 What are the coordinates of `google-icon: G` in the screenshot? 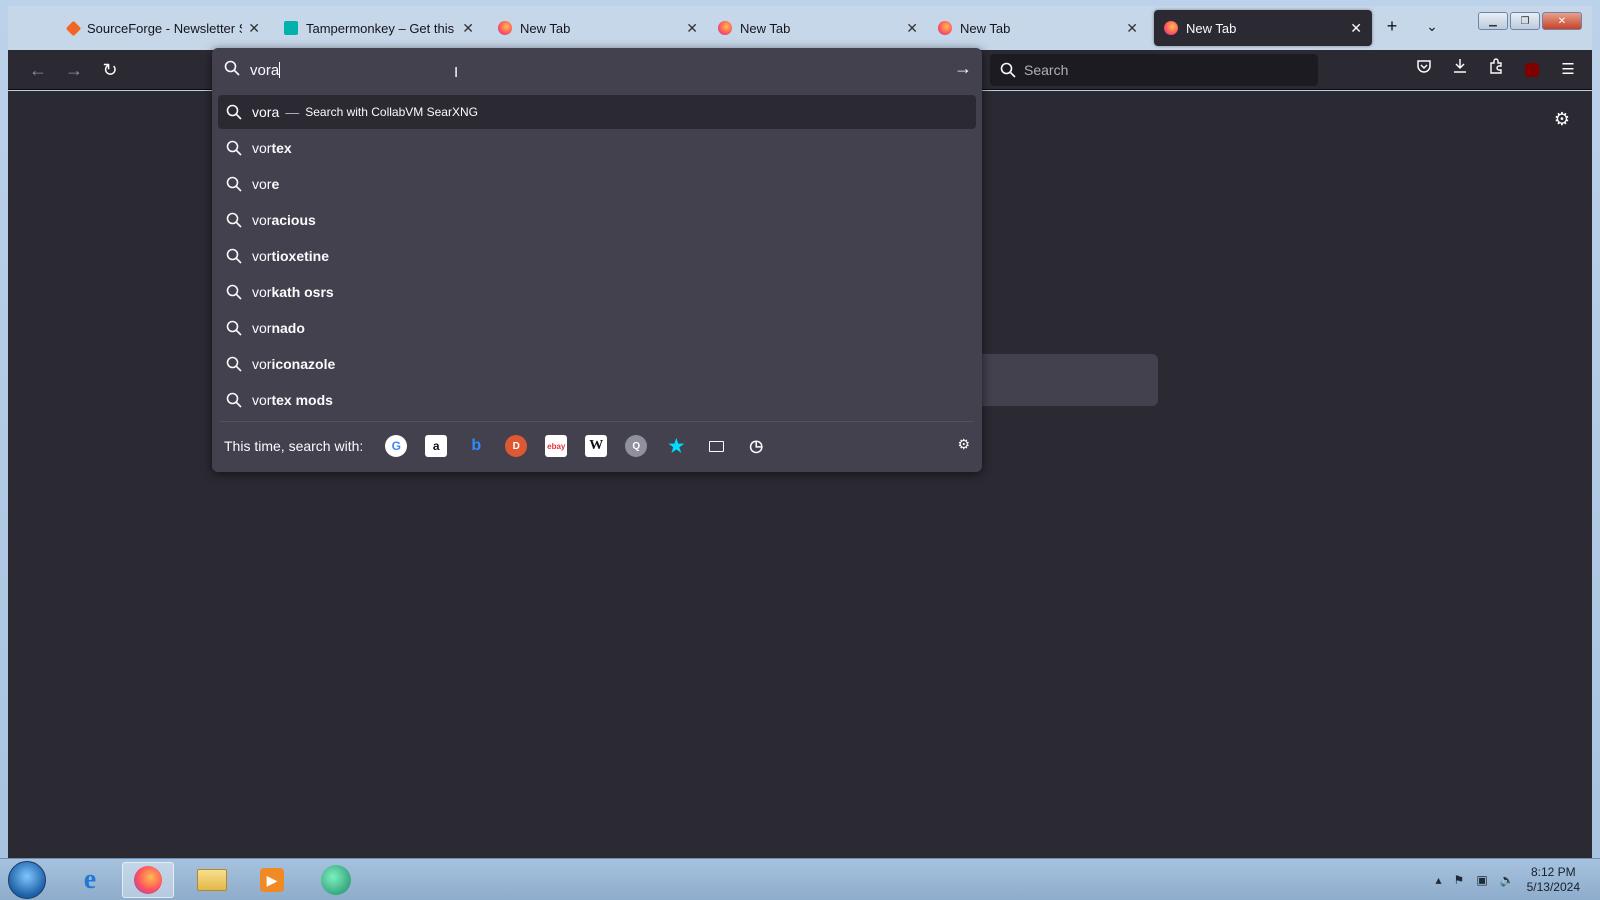 It's located at (396, 446).